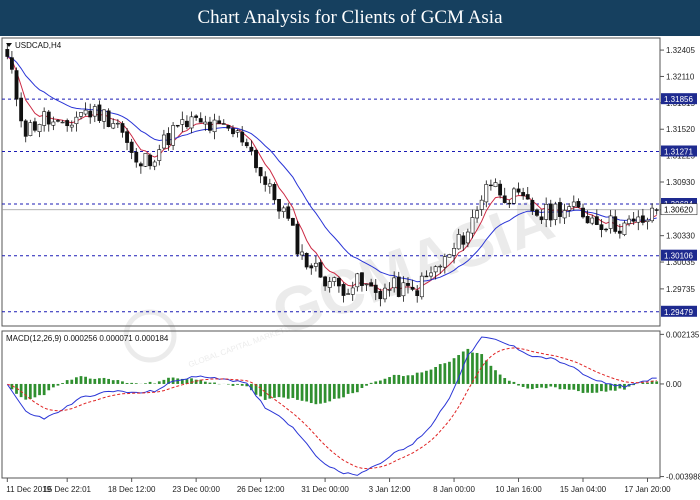 This screenshot has height=500, width=700. What do you see at coordinates (678, 312) in the screenshot?
I see `level-tag-label: 1.29479` at bounding box center [678, 312].